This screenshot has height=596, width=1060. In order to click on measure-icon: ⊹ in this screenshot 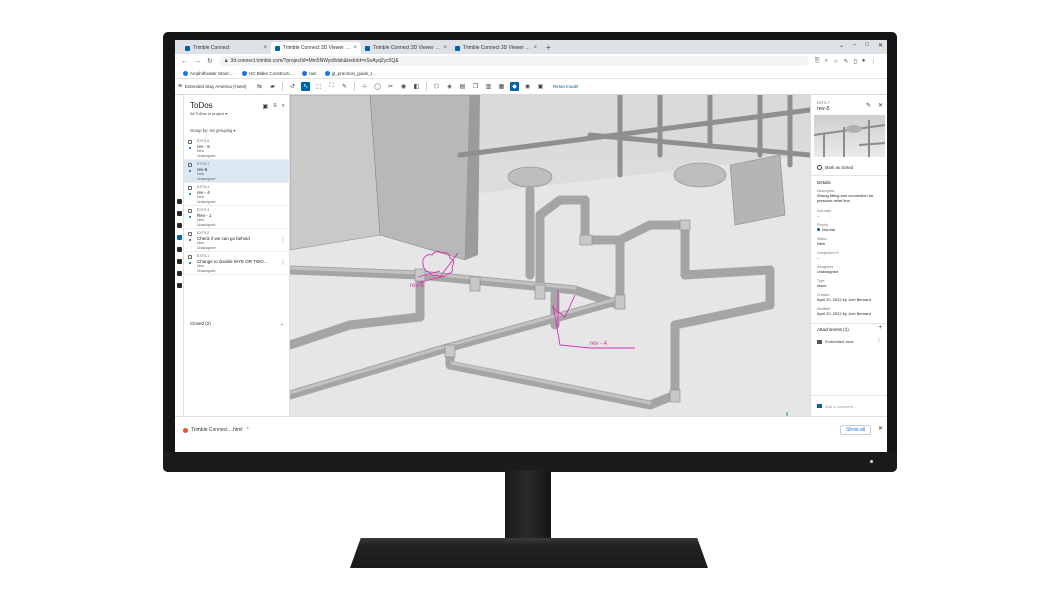, I will do `click(364, 86)`.